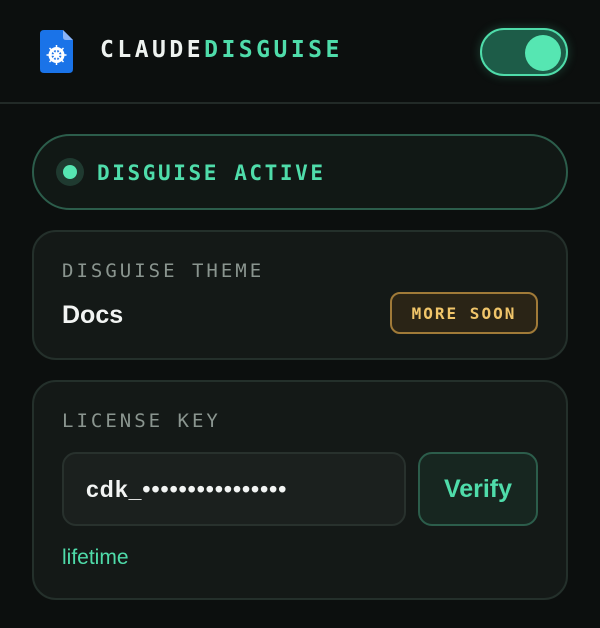 Image resolution: width=600 pixels, height=628 pixels. What do you see at coordinates (56, 51) in the screenshot?
I see `docs-file-icon` at bounding box center [56, 51].